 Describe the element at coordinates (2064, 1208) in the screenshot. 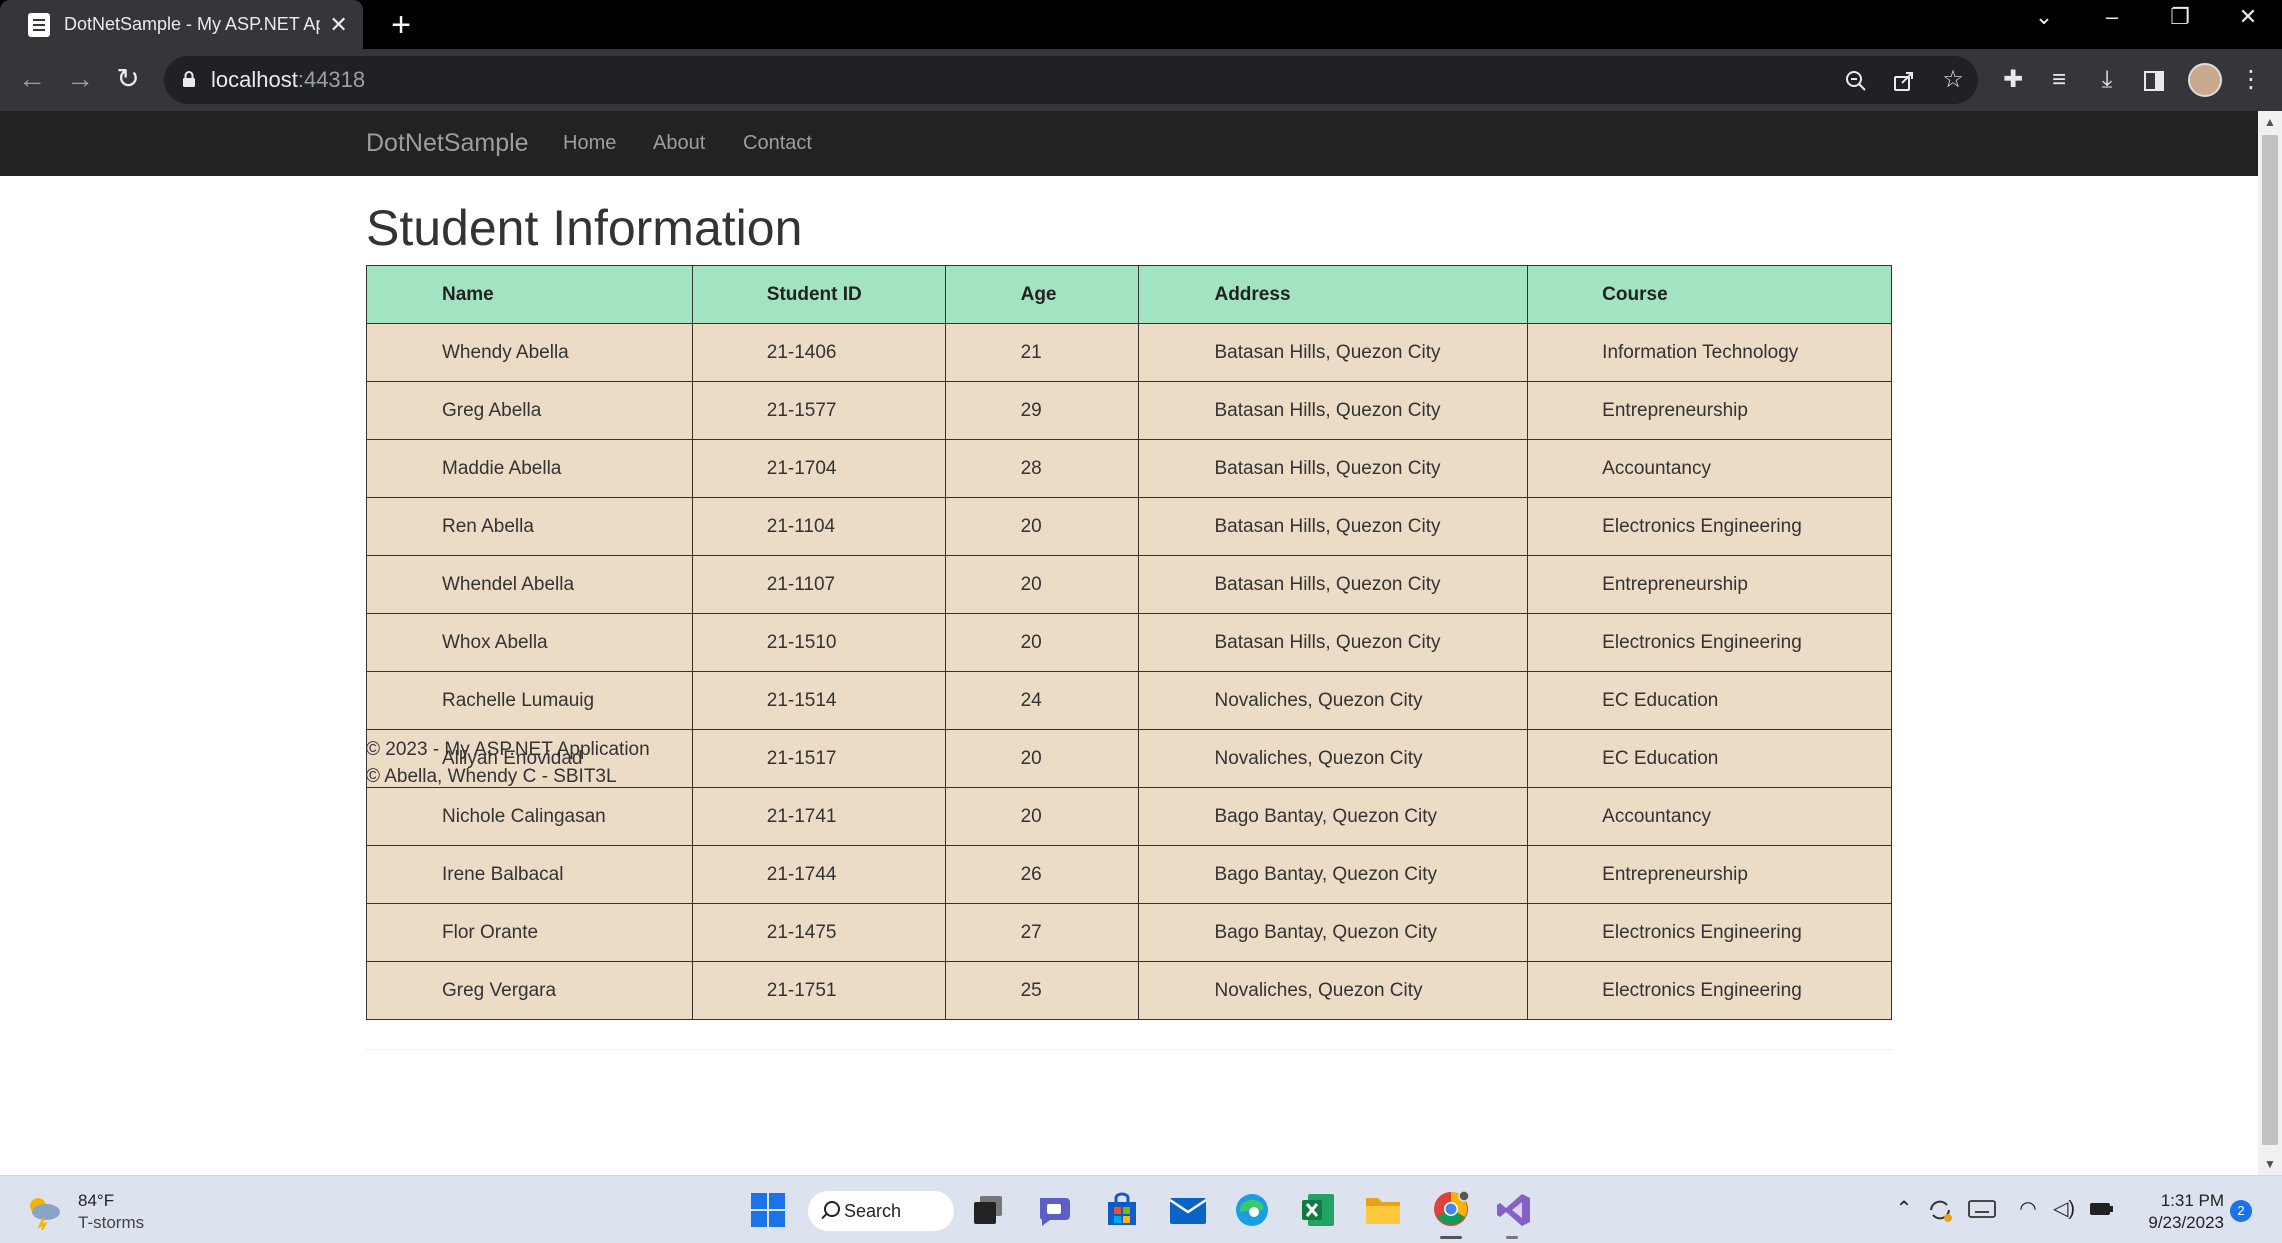

I see `volume-icon: ◁)` at that location.